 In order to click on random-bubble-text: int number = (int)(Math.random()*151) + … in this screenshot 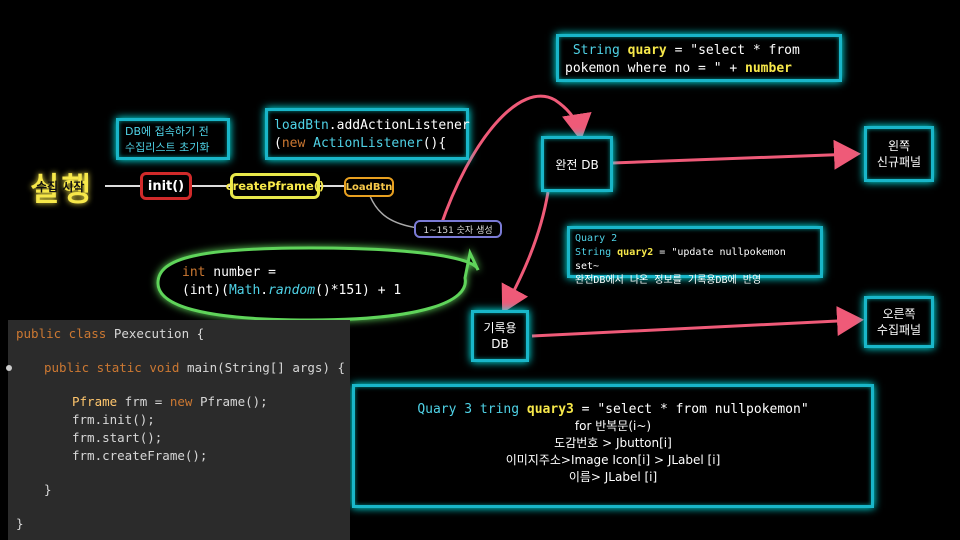, I will do `click(291, 282)`.